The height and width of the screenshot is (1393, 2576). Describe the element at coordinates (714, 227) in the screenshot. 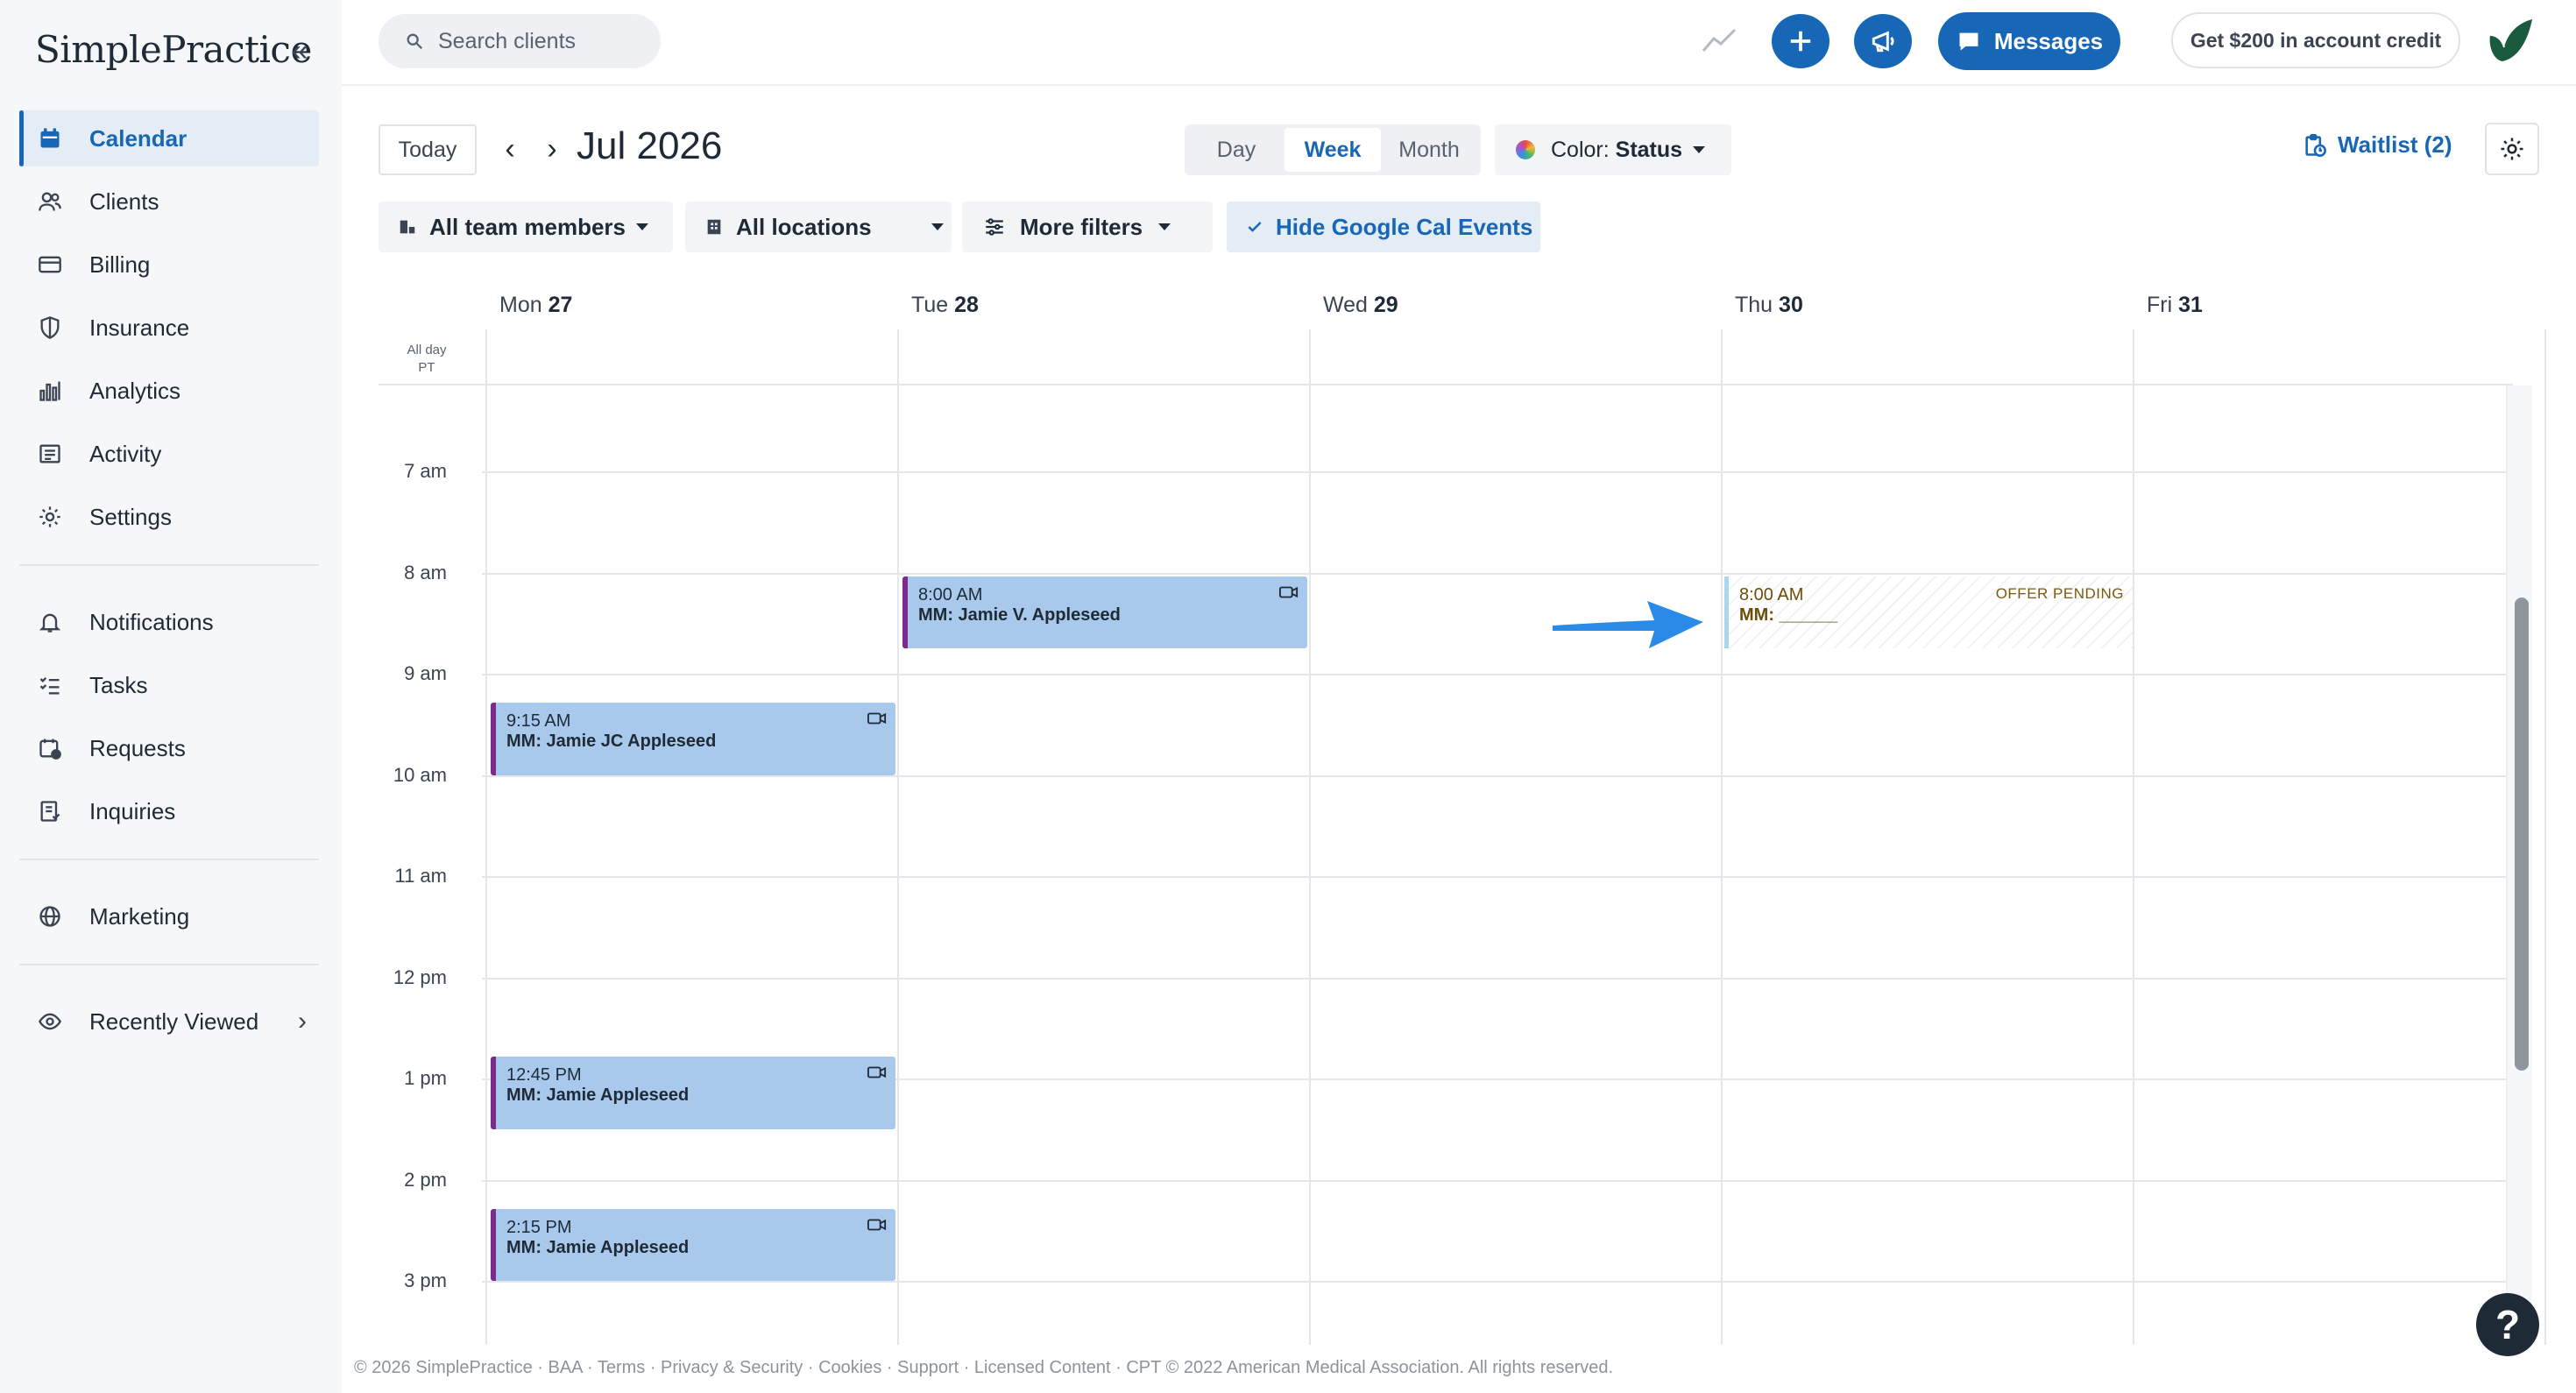

I see `building-icon` at that location.